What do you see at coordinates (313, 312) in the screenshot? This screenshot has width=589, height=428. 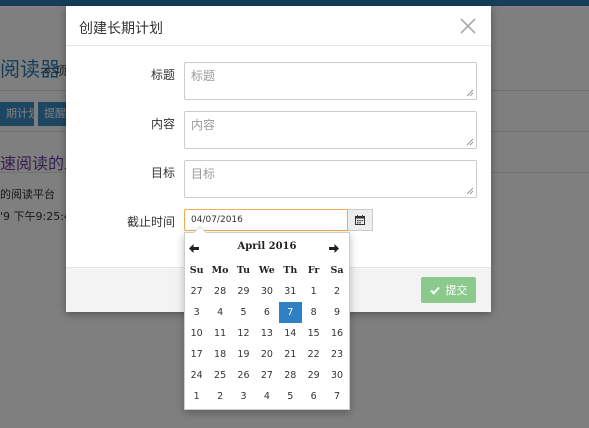 I see `day-cell: 8` at bounding box center [313, 312].